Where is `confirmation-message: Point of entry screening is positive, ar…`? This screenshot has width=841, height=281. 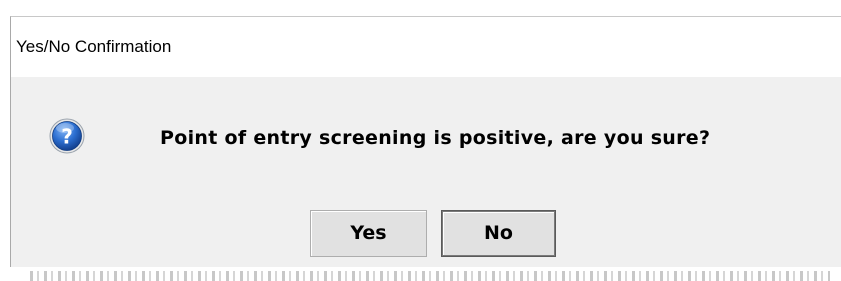
confirmation-message: Point of entry screening is positive, ar… is located at coordinates (435, 138).